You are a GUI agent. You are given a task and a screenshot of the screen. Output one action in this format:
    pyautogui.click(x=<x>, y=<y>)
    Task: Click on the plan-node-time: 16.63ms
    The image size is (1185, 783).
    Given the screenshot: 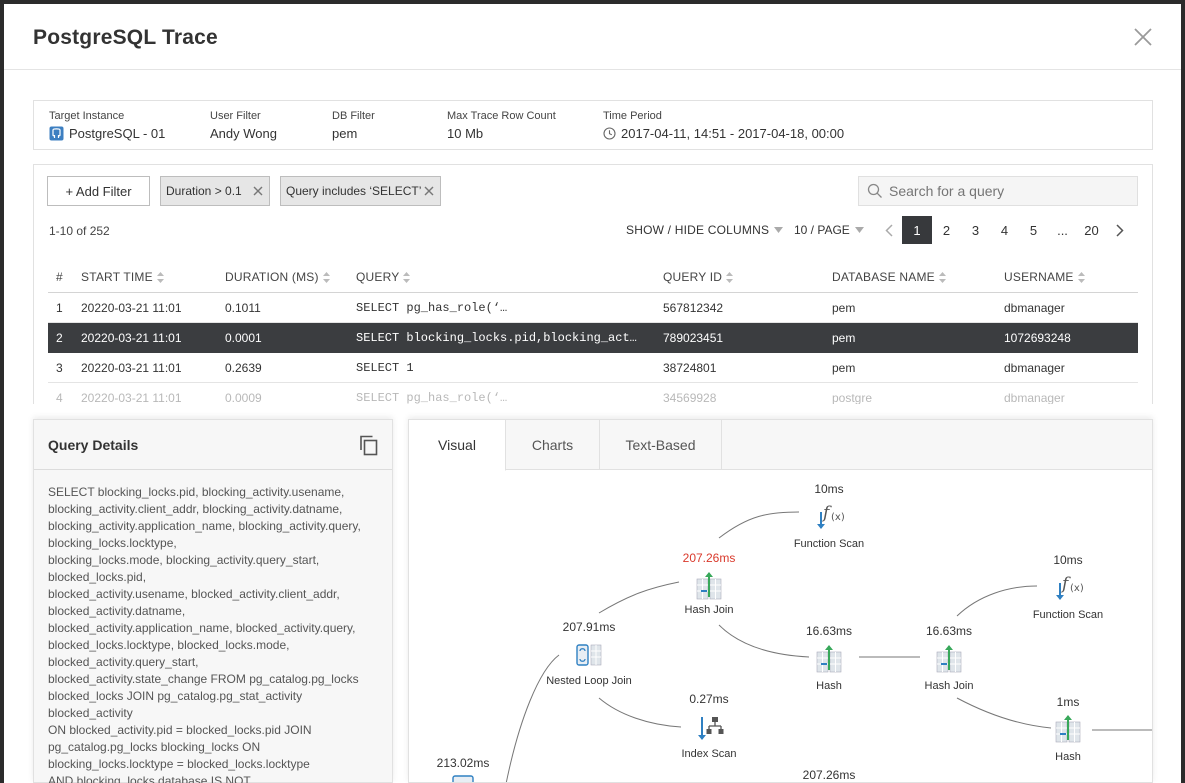 What is the action you would take?
    pyautogui.click(x=829, y=631)
    